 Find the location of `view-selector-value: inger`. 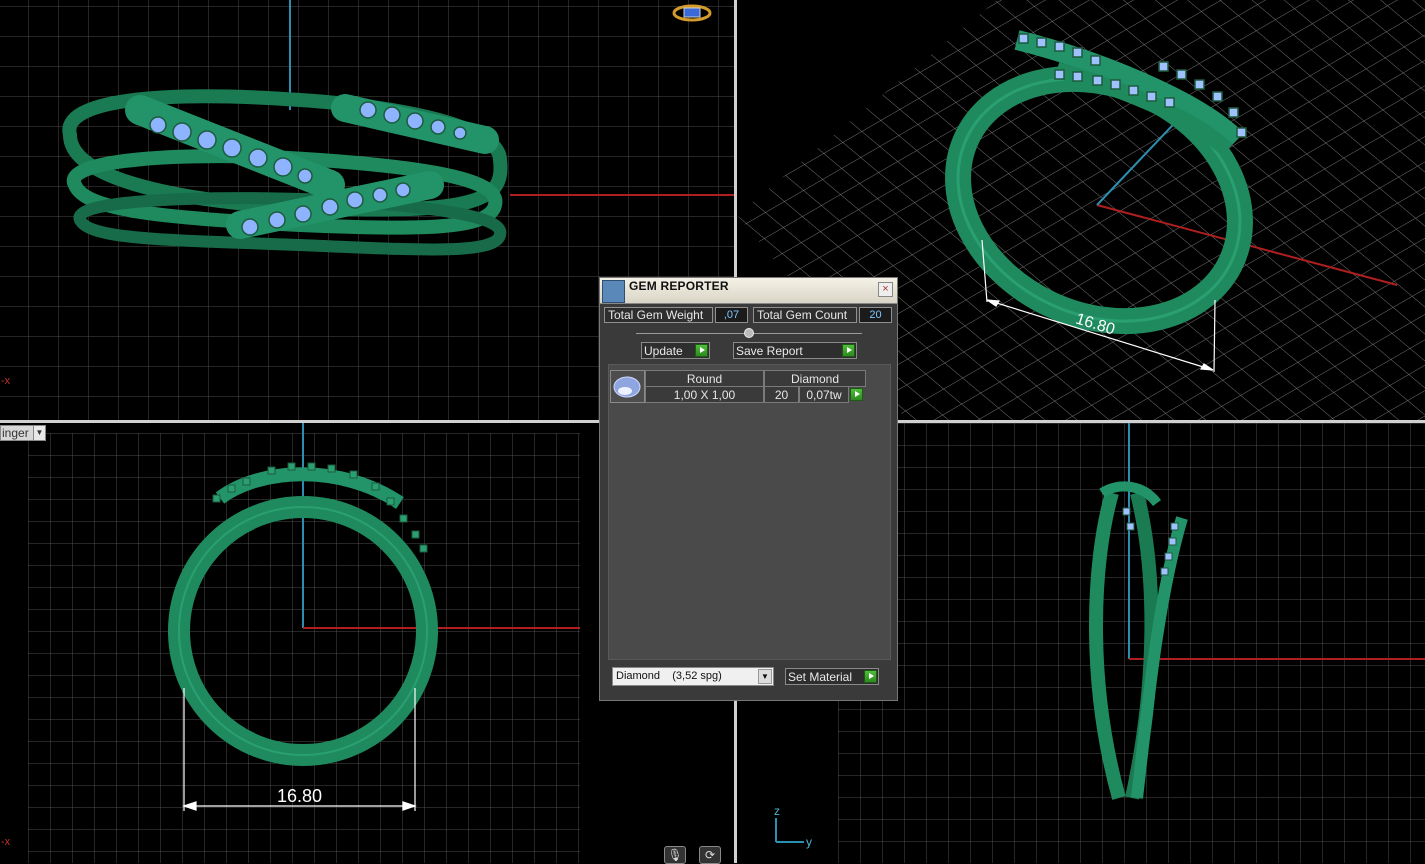

view-selector-value: inger is located at coordinates (15, 433).